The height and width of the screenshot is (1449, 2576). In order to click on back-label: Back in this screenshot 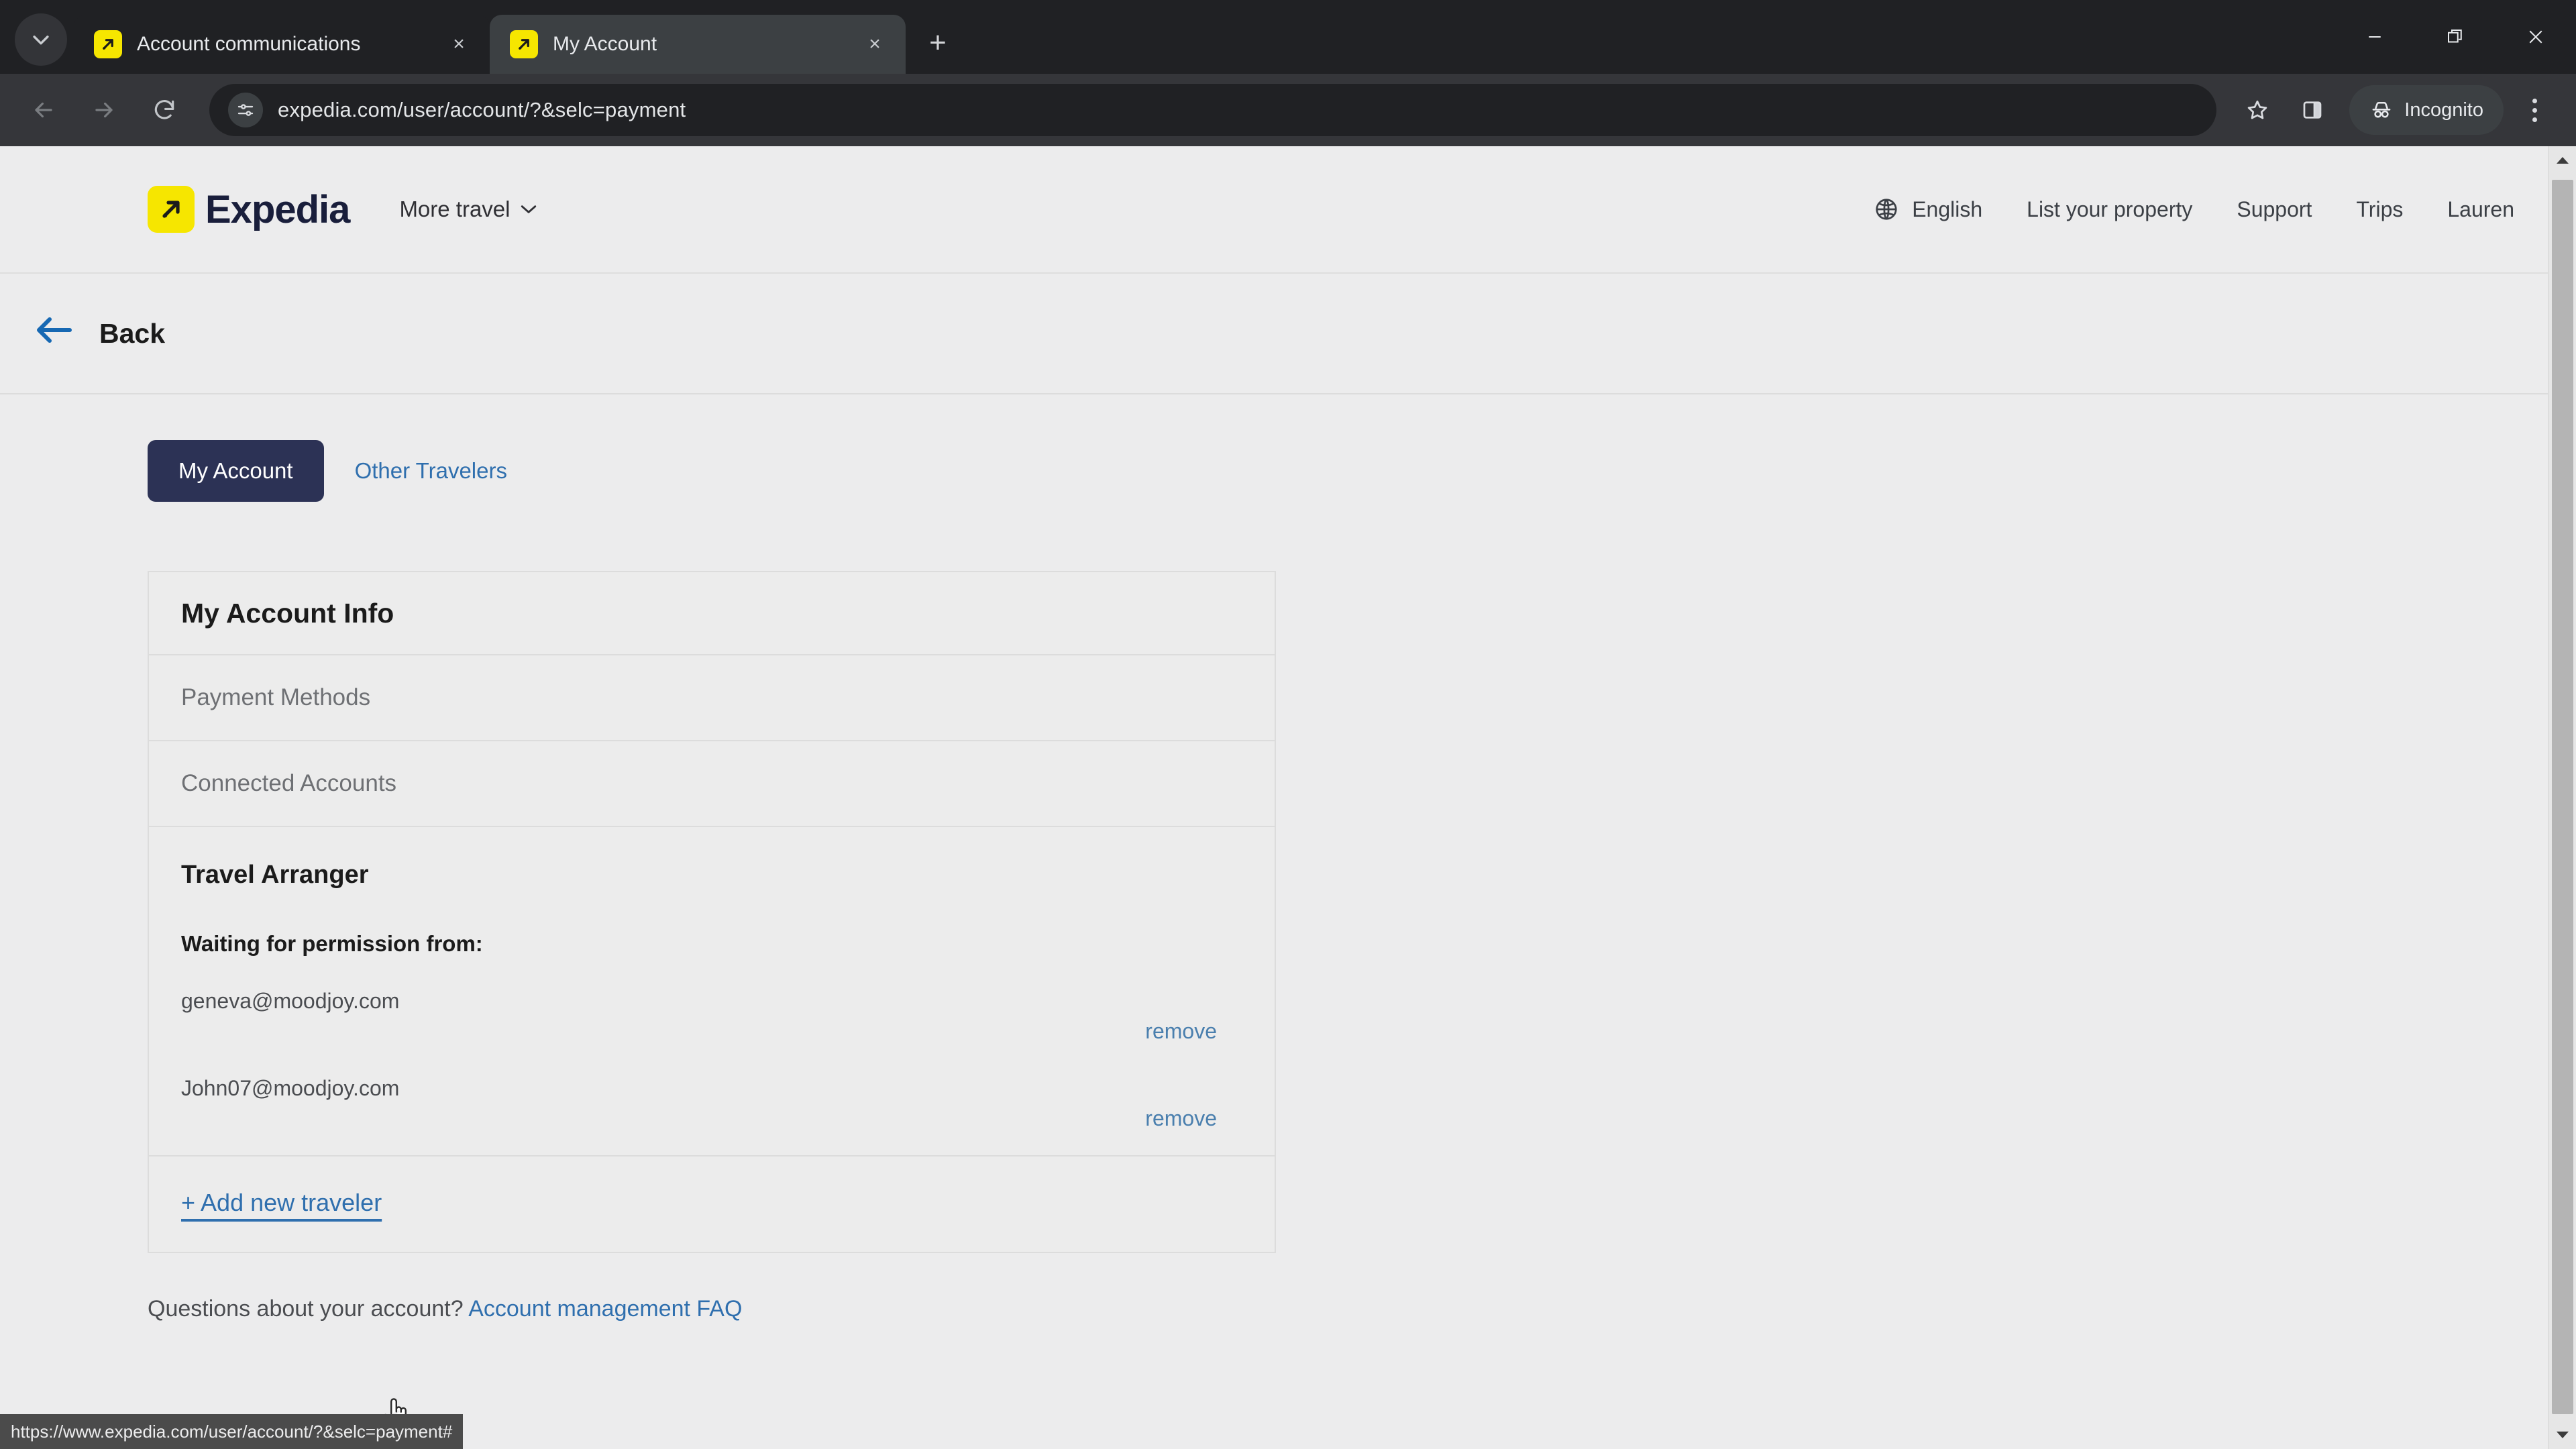, I will do `click(132, 333)`.